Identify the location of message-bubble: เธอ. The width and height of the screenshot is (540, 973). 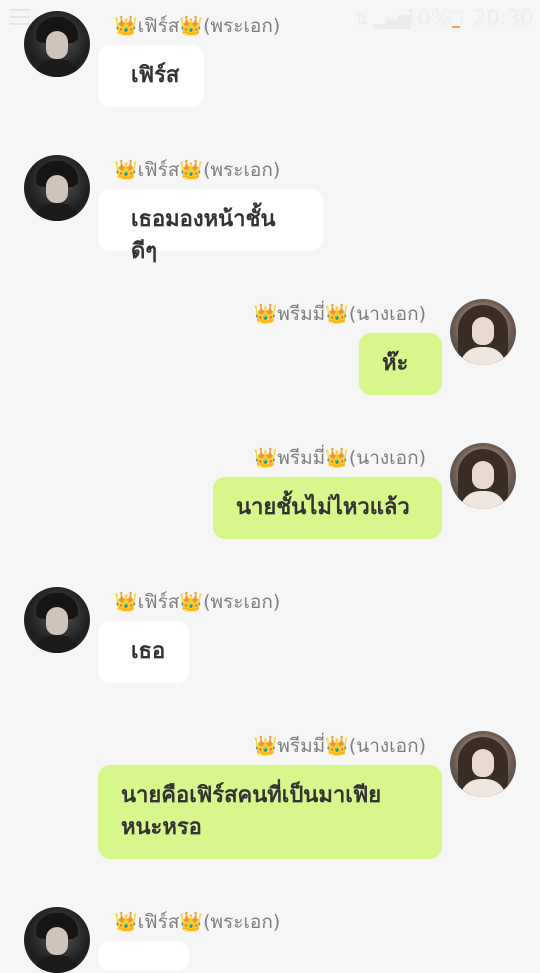
(143, 652).